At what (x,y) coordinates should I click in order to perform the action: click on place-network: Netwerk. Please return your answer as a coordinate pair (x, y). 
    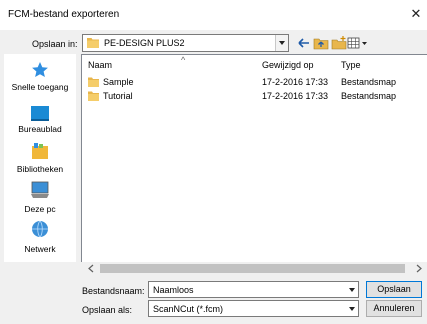
    Looking at the image, I should click on (40, 249).